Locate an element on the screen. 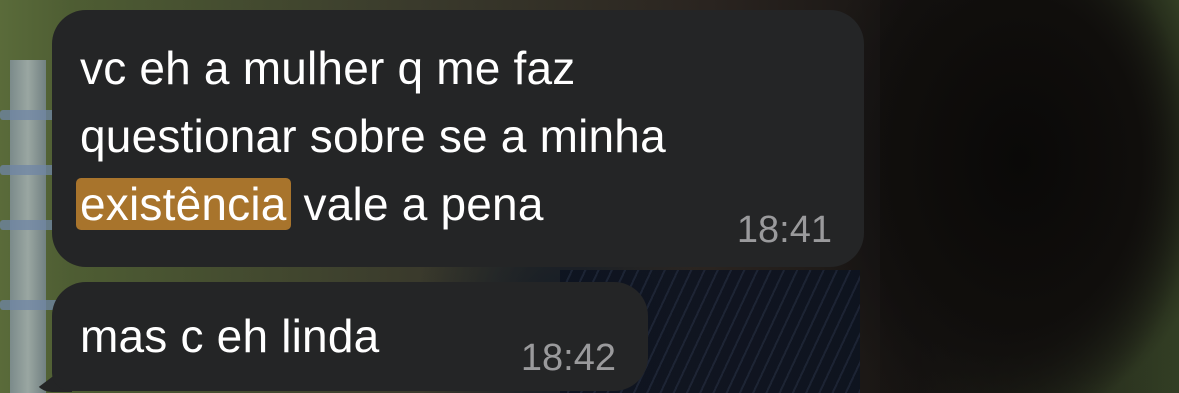  message-timestamp: 18:41 is located at coordinates (784, 230).